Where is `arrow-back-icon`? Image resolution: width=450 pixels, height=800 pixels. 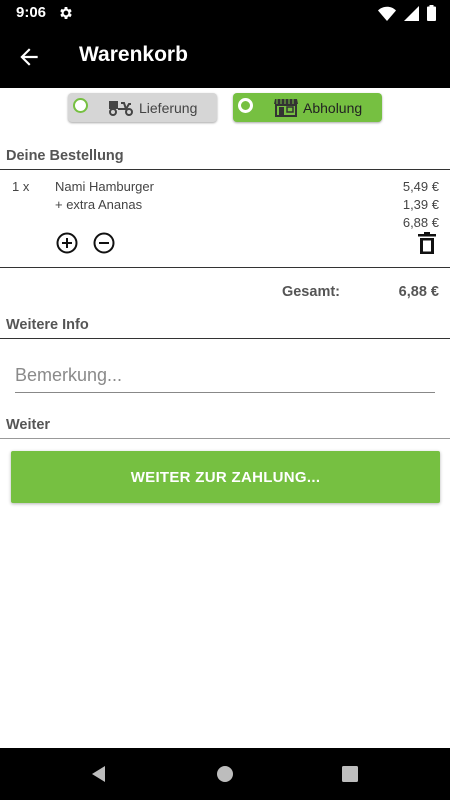 arrow-back-icon is located at coordinates (29, 57).